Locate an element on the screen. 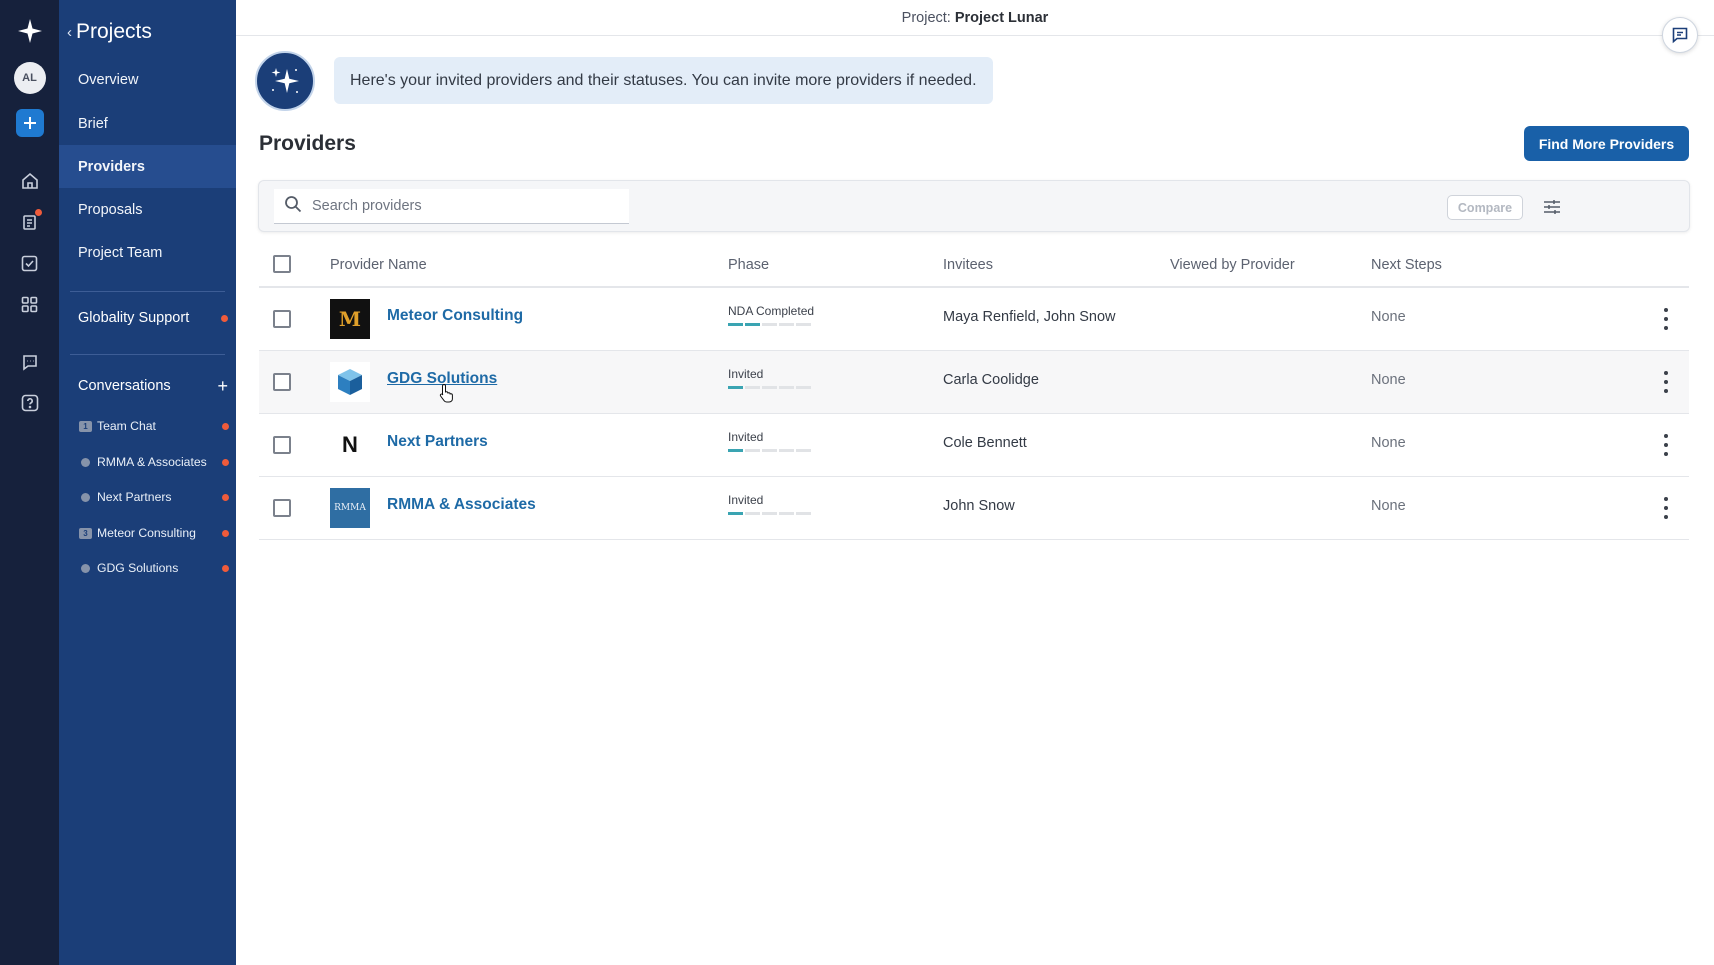 This screenshot has height=965, width=1714. nav-item-brief: Brief is located at coordinates (147, 123).